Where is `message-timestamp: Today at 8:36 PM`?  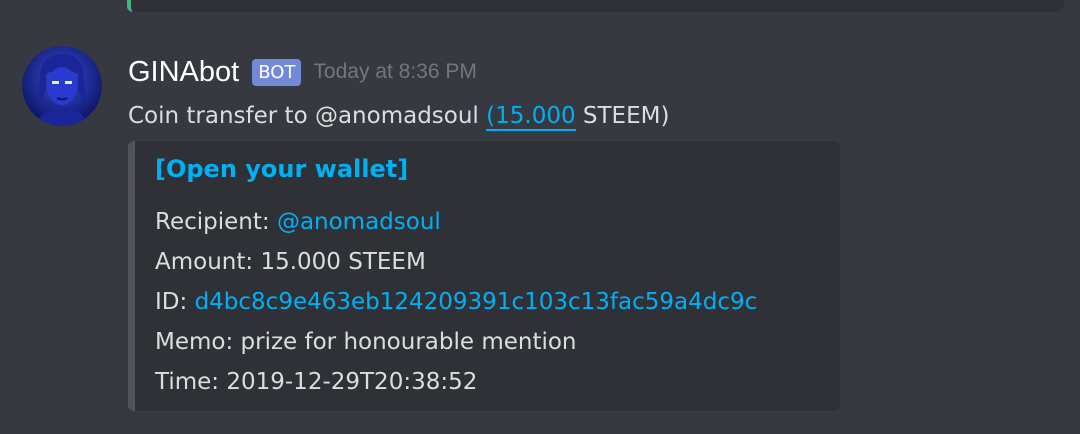 message-timestamp: Today at 8:36 PM is located at coordinates (395, 71).